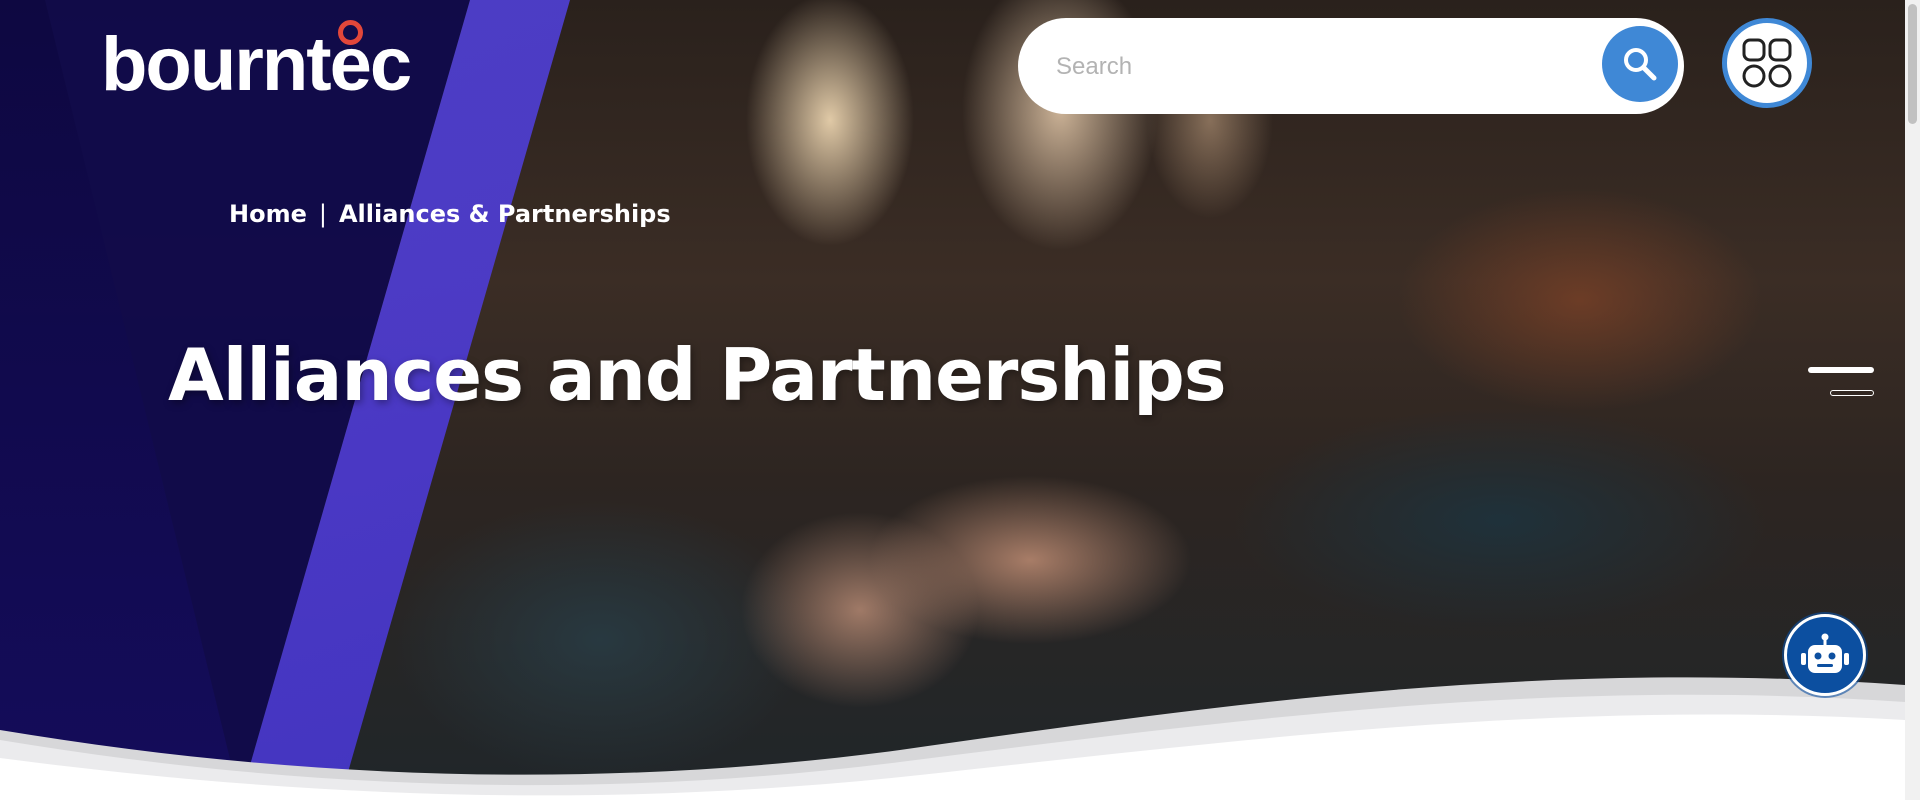 The height and width of the screenshot is (800, 1920). Describe the element at coordinates (1912, 64) in the screenshot. I see `scrollbar-thumb` at that location.